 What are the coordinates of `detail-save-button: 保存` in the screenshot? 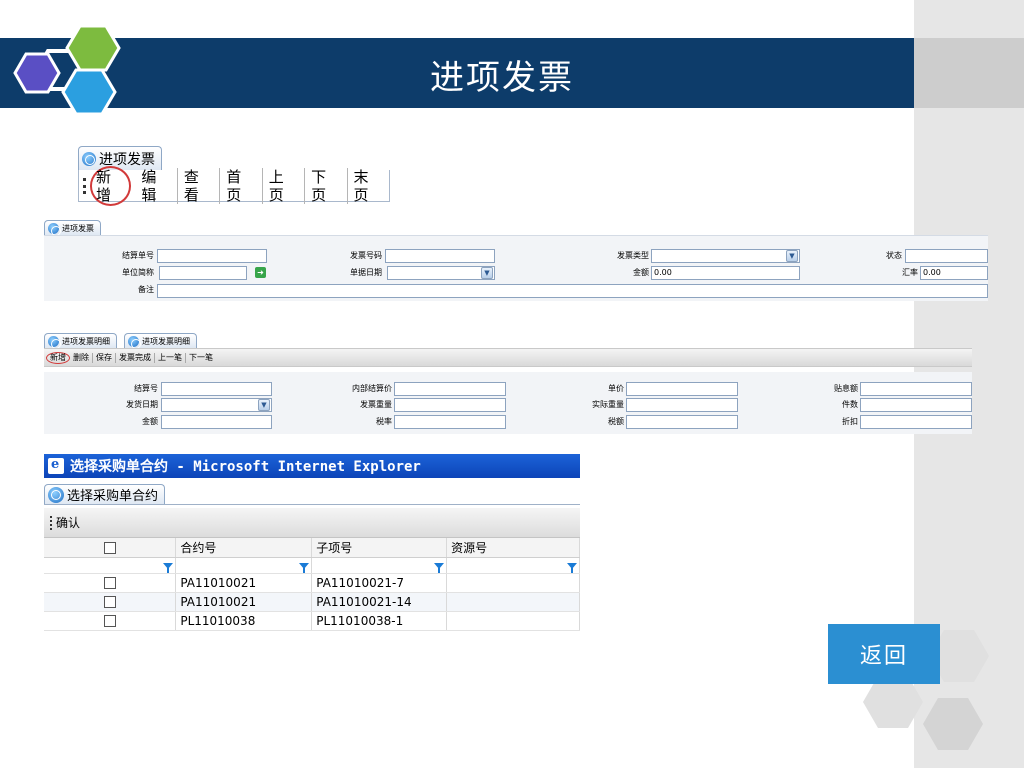 It's located at (104, 357).